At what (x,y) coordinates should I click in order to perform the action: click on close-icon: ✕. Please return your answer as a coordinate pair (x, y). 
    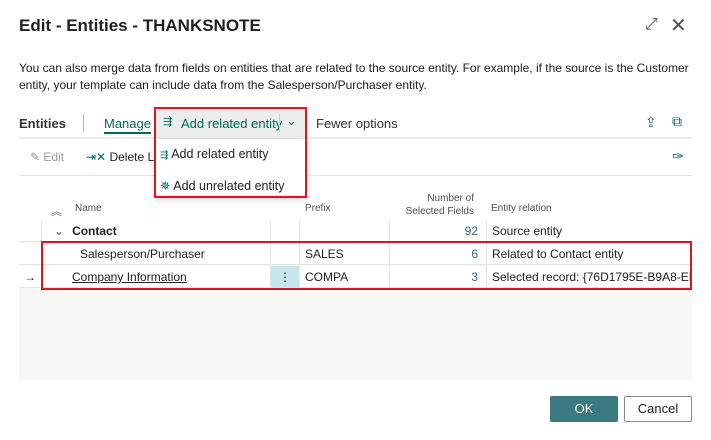
    Looking at the image, I should click on (678, 25).